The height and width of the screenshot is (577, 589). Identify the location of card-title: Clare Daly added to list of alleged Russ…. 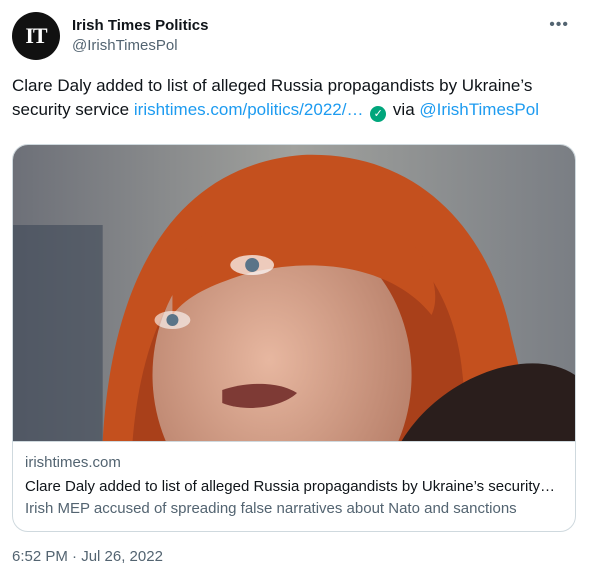
(295, 486).